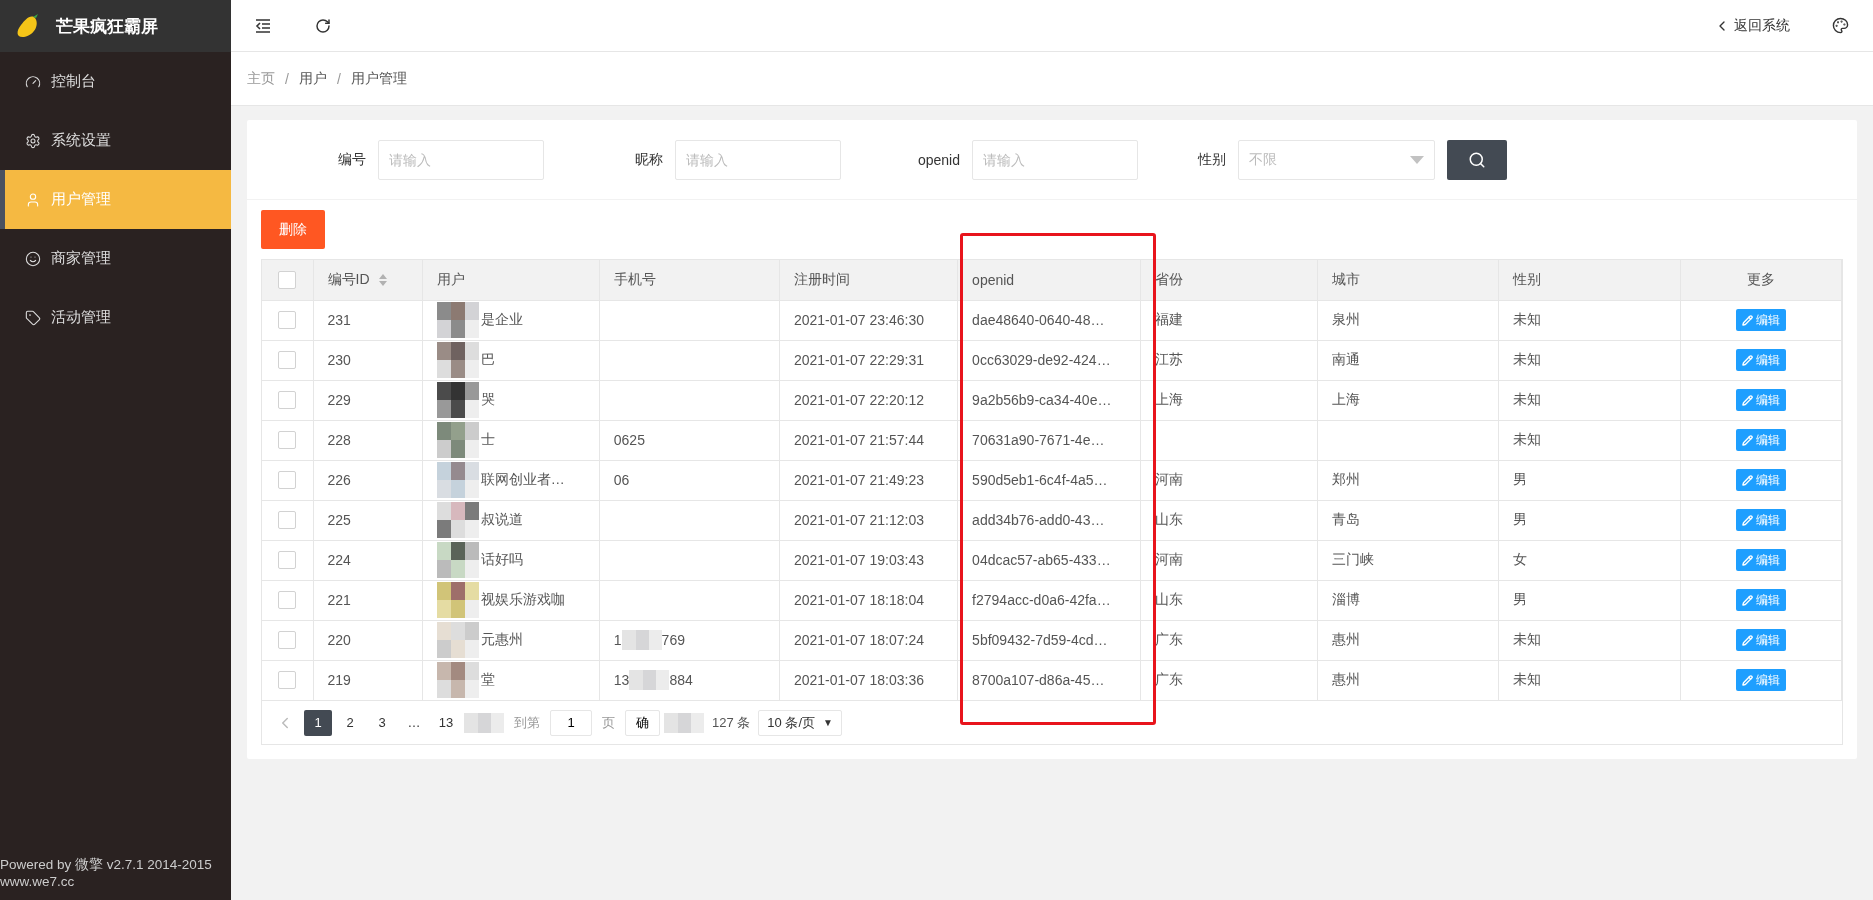 This screenshot has height=900, width=1873. What do you see at coordinates (522, 600) in the screenshot?
I see `table-cell: 视娱乐游戏咖` at bounding box center [522, 600].